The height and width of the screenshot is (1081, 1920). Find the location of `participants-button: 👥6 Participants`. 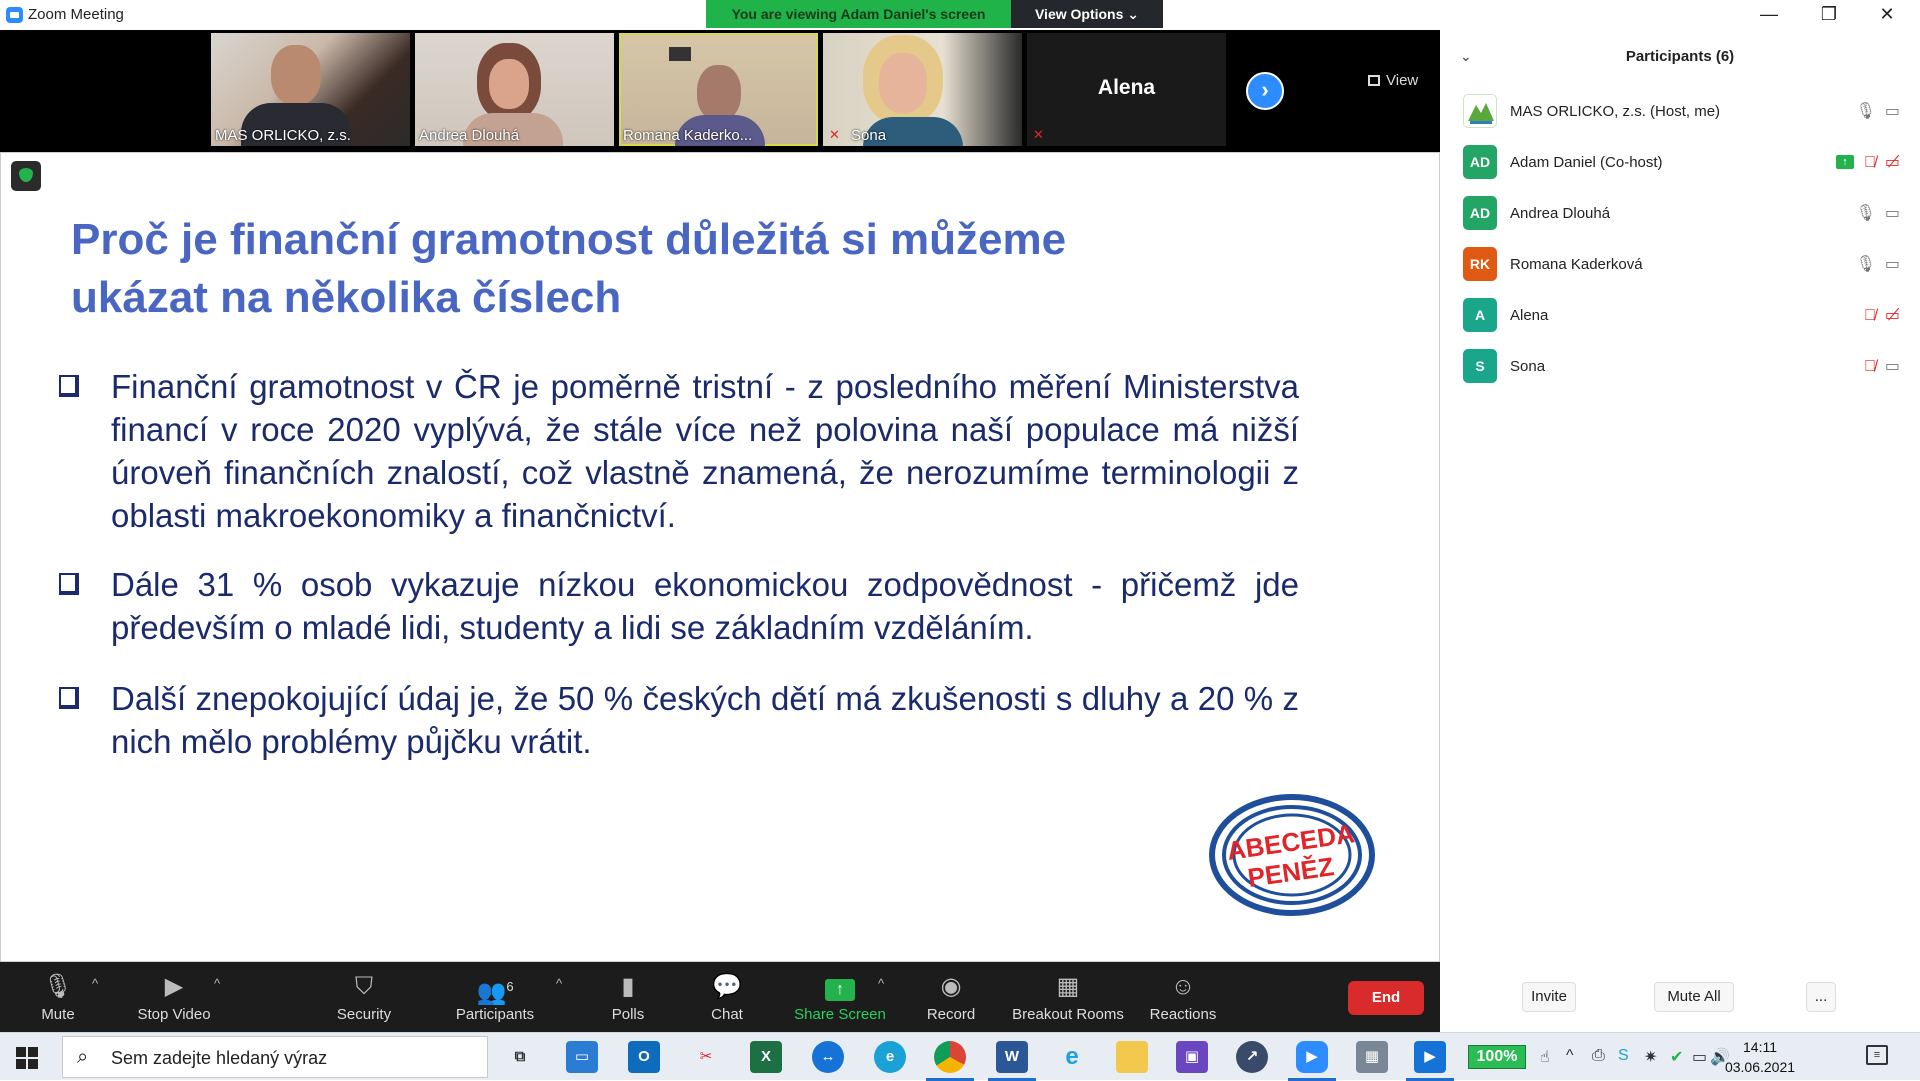

participants-button: 👥6 Participants is located at coordinates (495, 997).